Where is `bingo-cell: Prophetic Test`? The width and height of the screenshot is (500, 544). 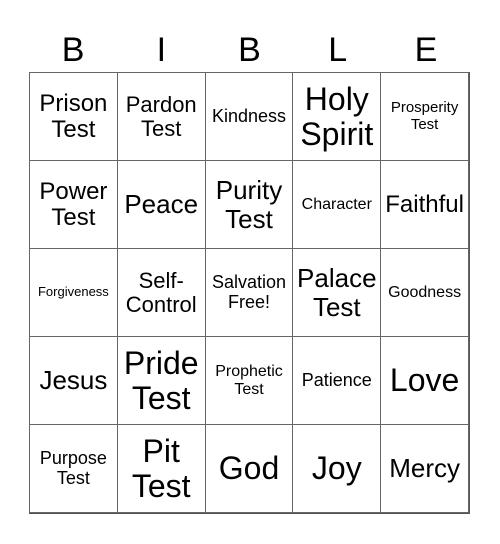 bingo-cell: Prophetic Test is located at coordinates (249, 380).